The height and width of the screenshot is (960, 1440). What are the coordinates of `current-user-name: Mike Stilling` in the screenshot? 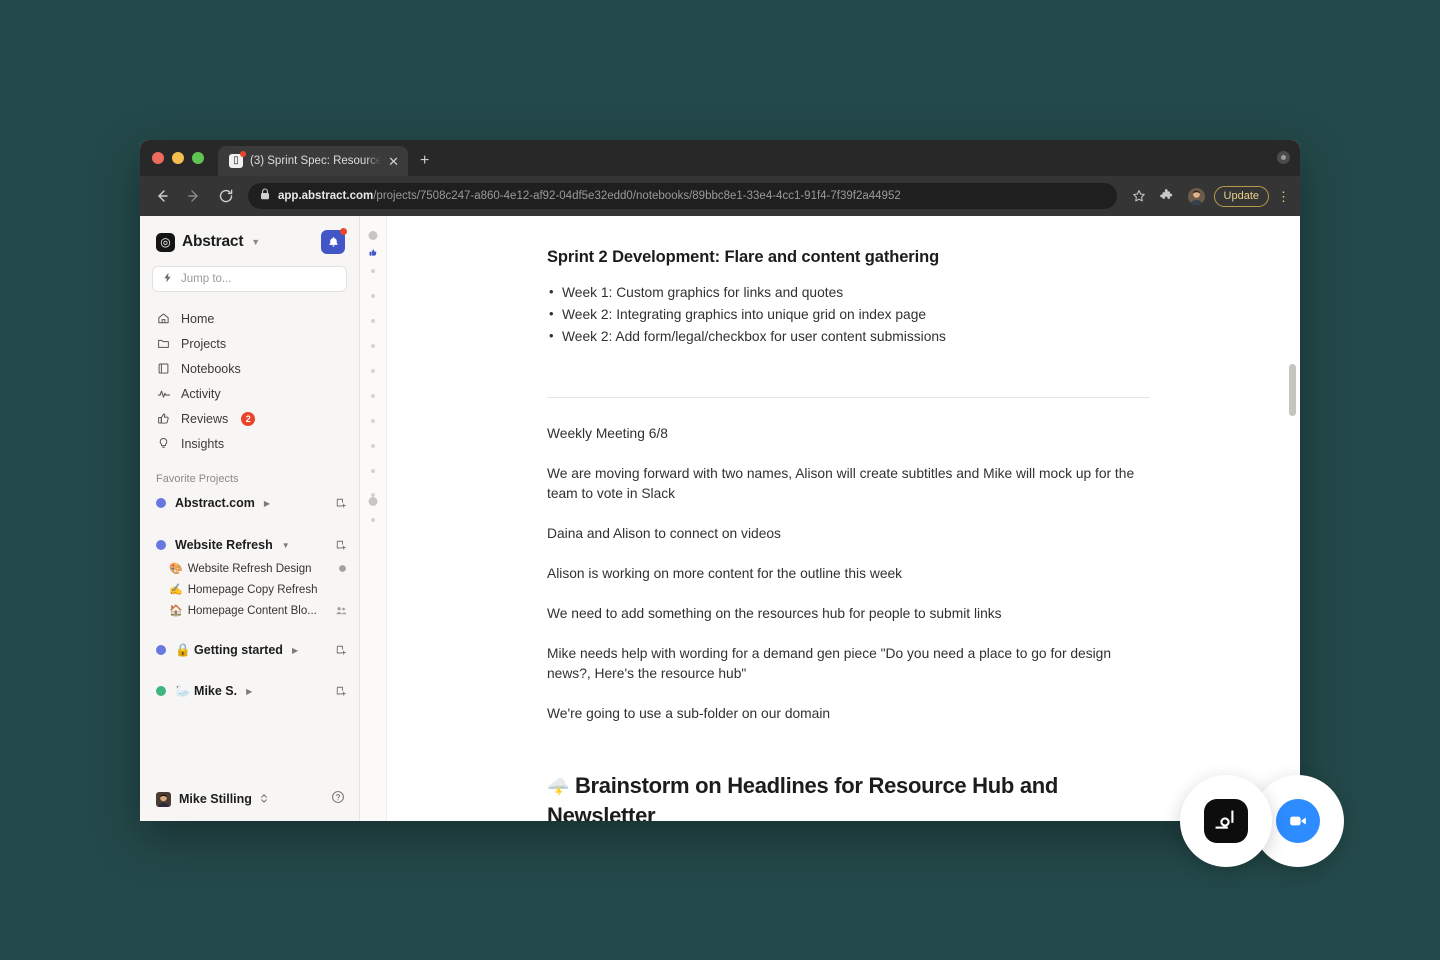 It's located at (215, 799).